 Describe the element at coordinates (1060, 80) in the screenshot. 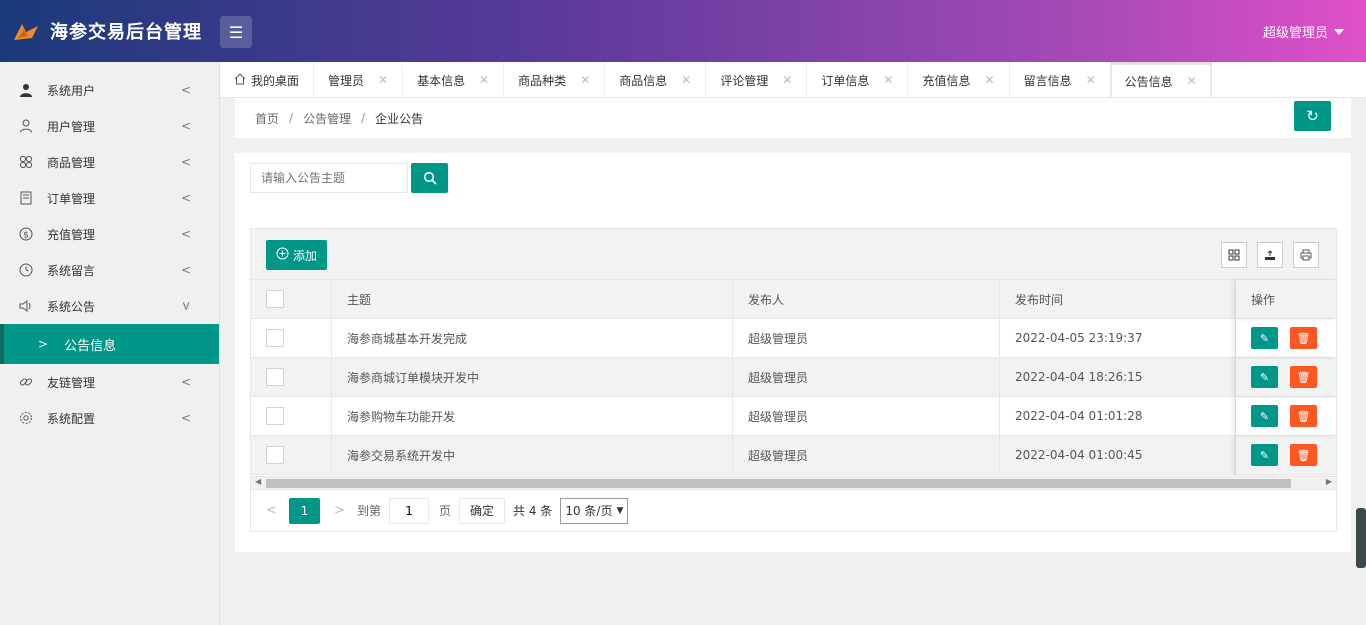

I see `tab-message-info: 留言信息 ✕` at that location.